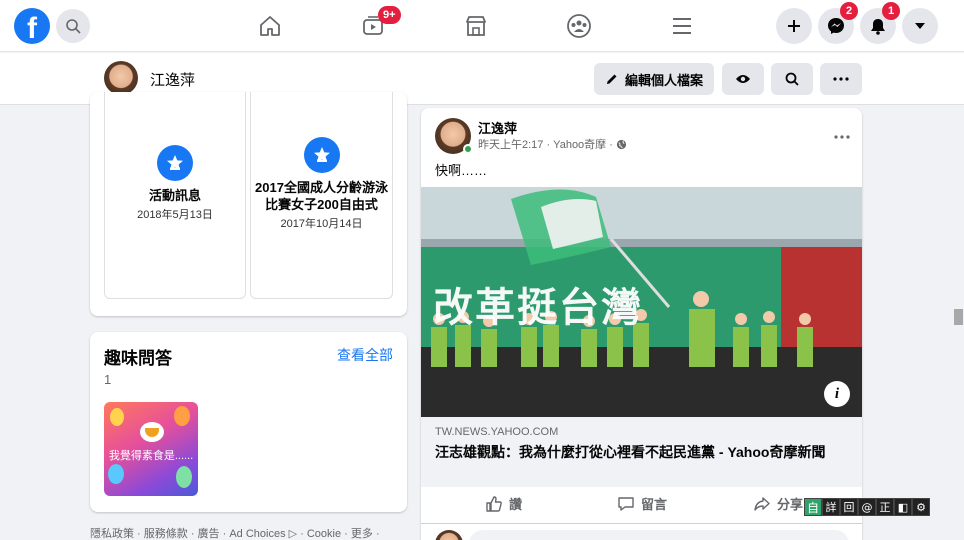 This screenshot has width=964, height=540. I want to click on life-event-title: 2017全國成人分齡游泳比賽女子200自由式, so click(321, 196).